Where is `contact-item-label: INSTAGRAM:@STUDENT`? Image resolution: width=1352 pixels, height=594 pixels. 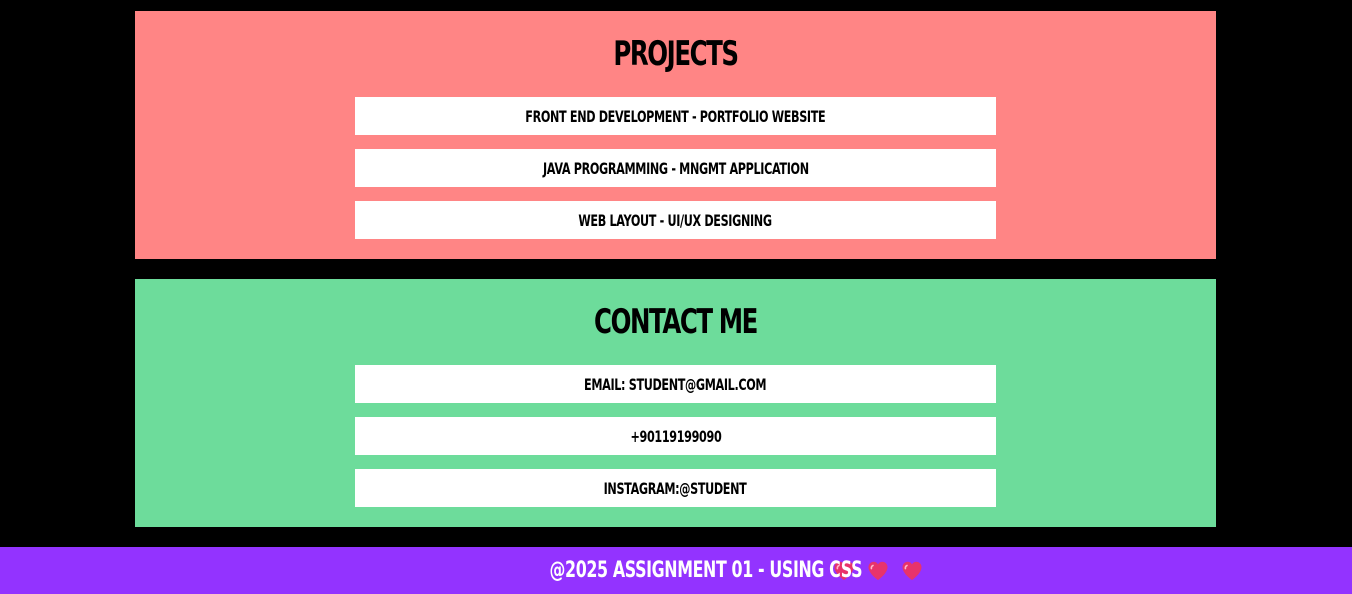
contact-item-label: INSTAGRAM:@STUDENT is located at coordinates (675, 488).